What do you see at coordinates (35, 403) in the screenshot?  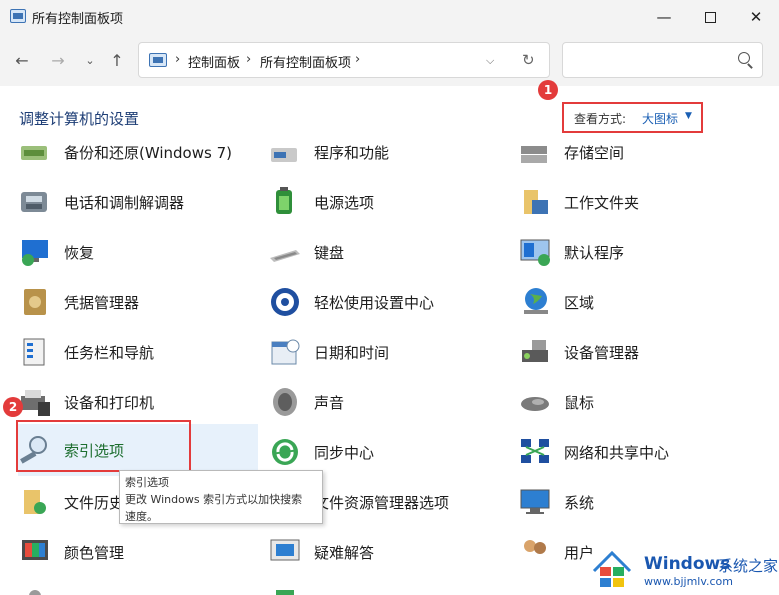 I see `printer-icon` at bounding box center [35, 403].